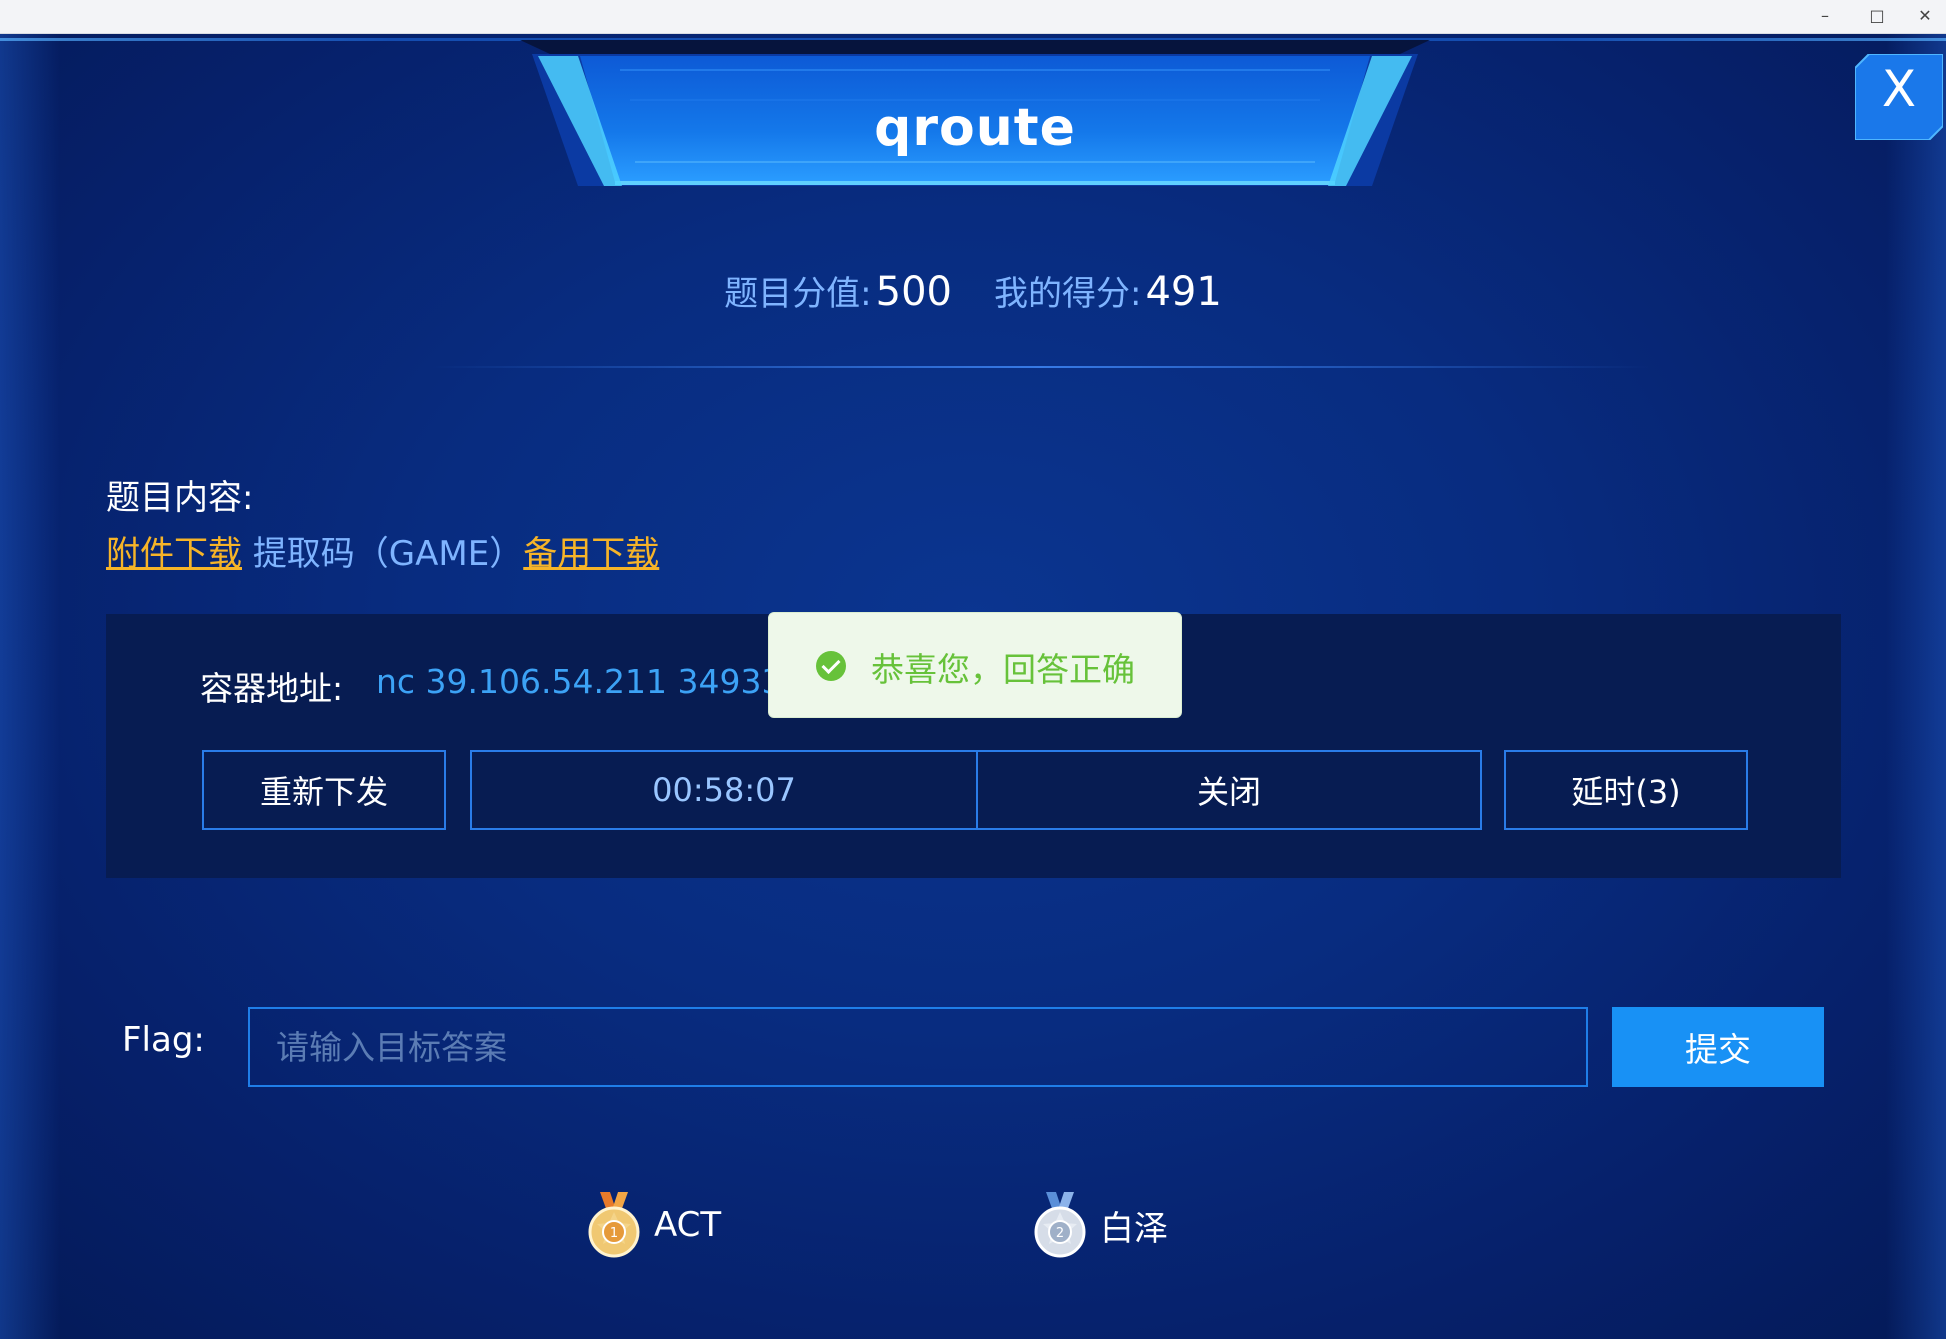 Image resolution: width=1946 pixels, height=1339 pixels. Describe the element at coordinates (1060, 1233) in the screenshot. I see `silver-medal-rank: 2` at that location.